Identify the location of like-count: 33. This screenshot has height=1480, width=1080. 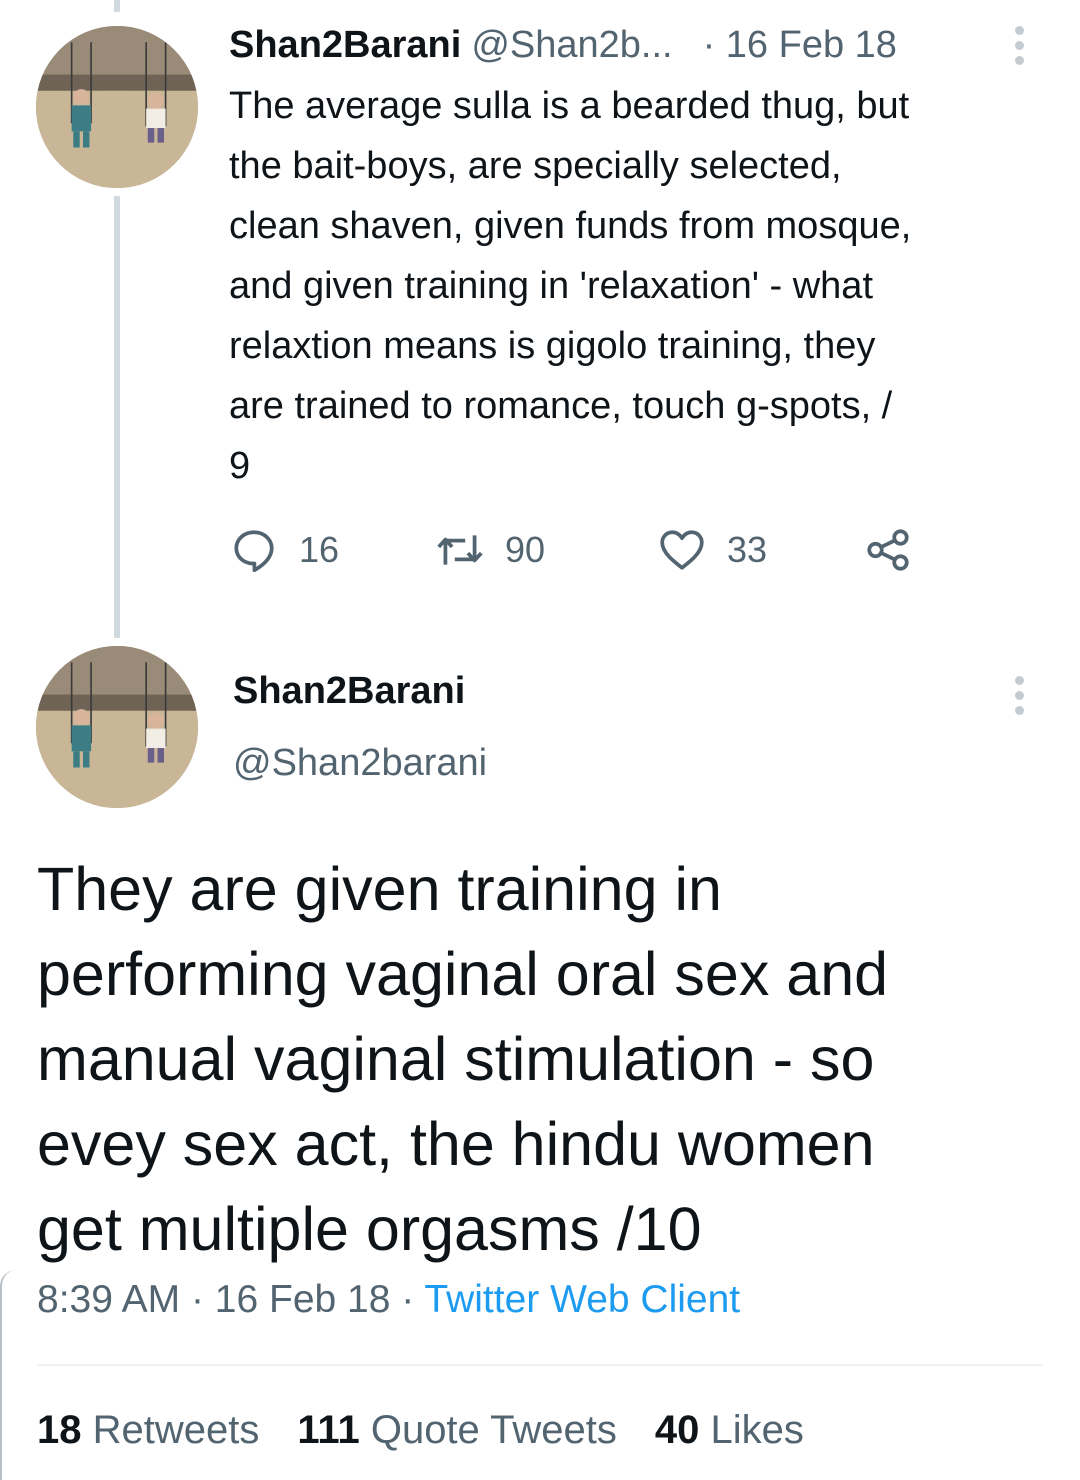
(747, 549).